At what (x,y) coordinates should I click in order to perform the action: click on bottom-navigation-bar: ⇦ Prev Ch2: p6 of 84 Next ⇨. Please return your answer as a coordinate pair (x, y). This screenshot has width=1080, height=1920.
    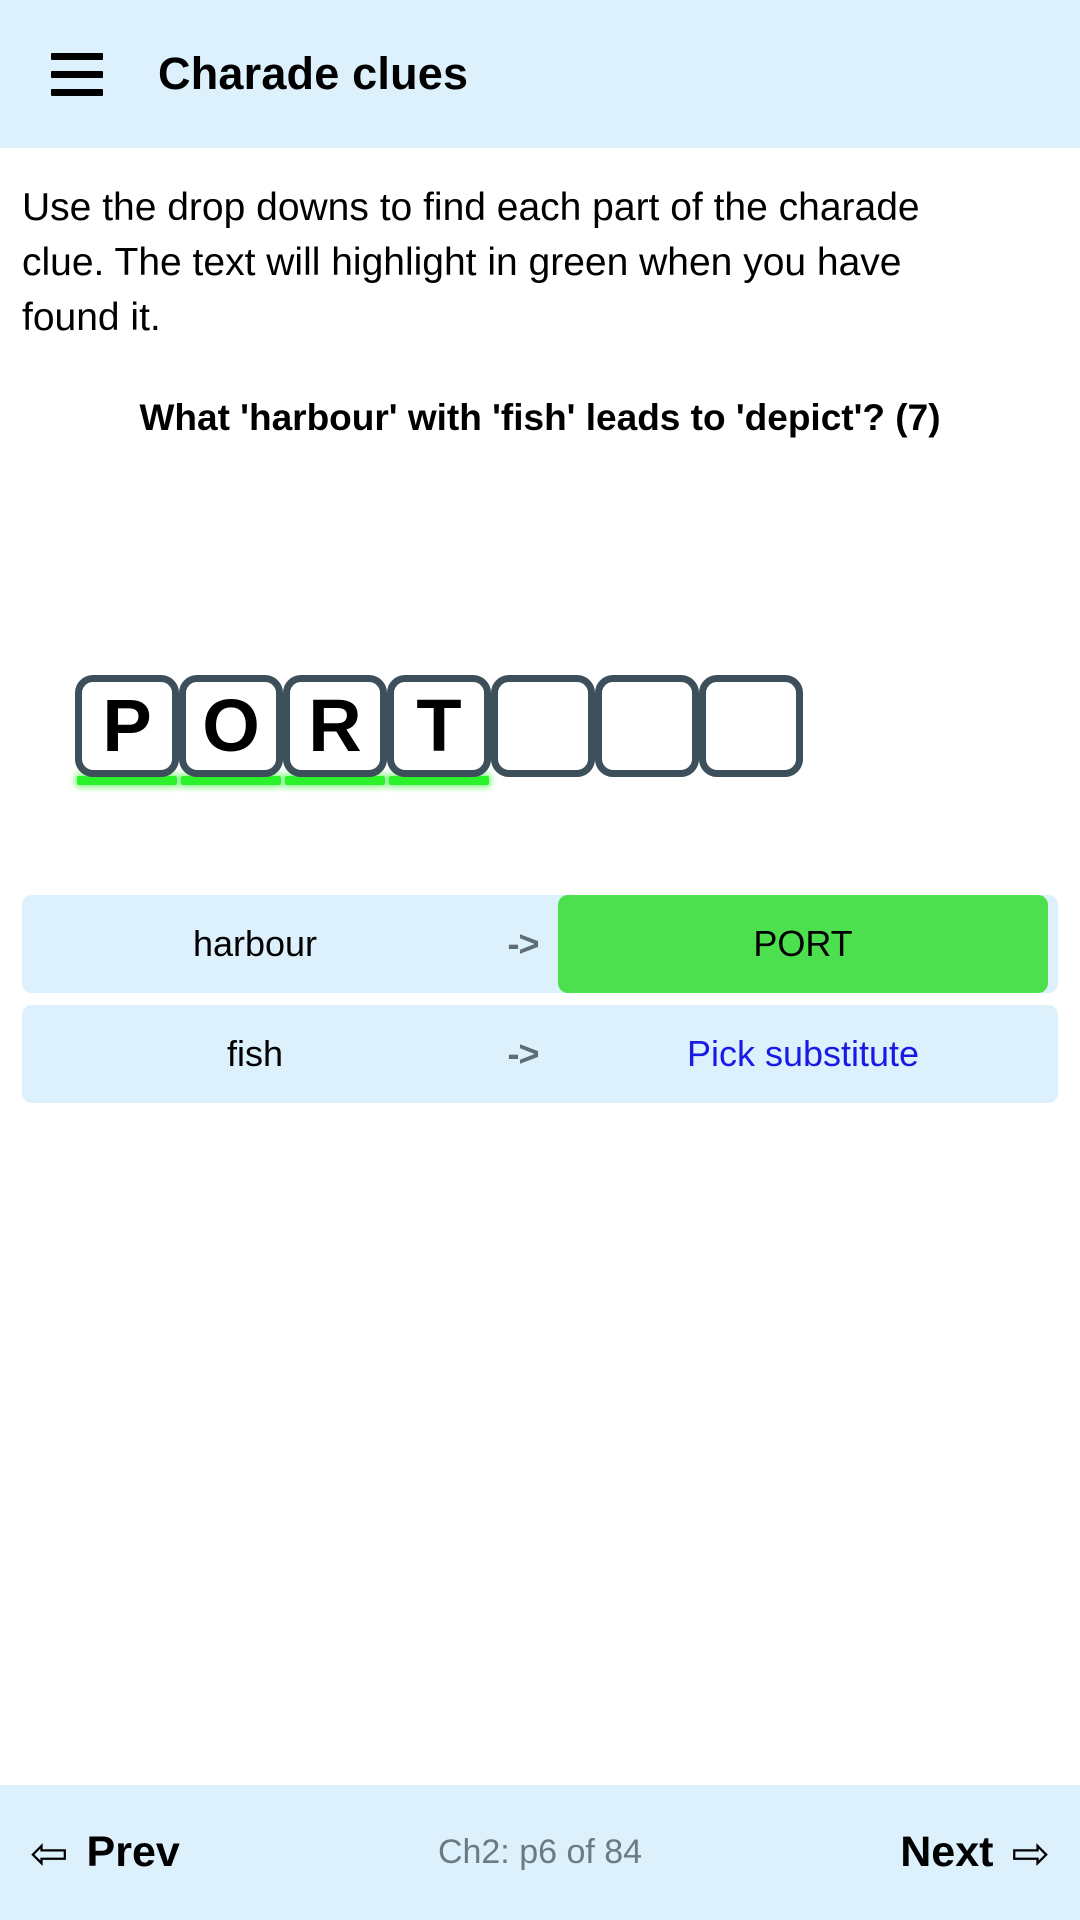
    Looking at the image, I should click on (540, 1852).